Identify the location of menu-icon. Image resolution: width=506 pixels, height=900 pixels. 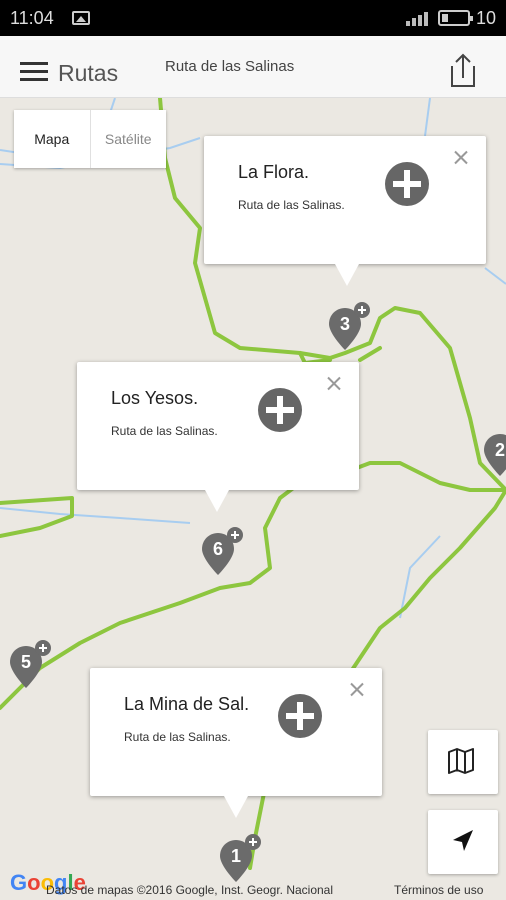
(34, 72).